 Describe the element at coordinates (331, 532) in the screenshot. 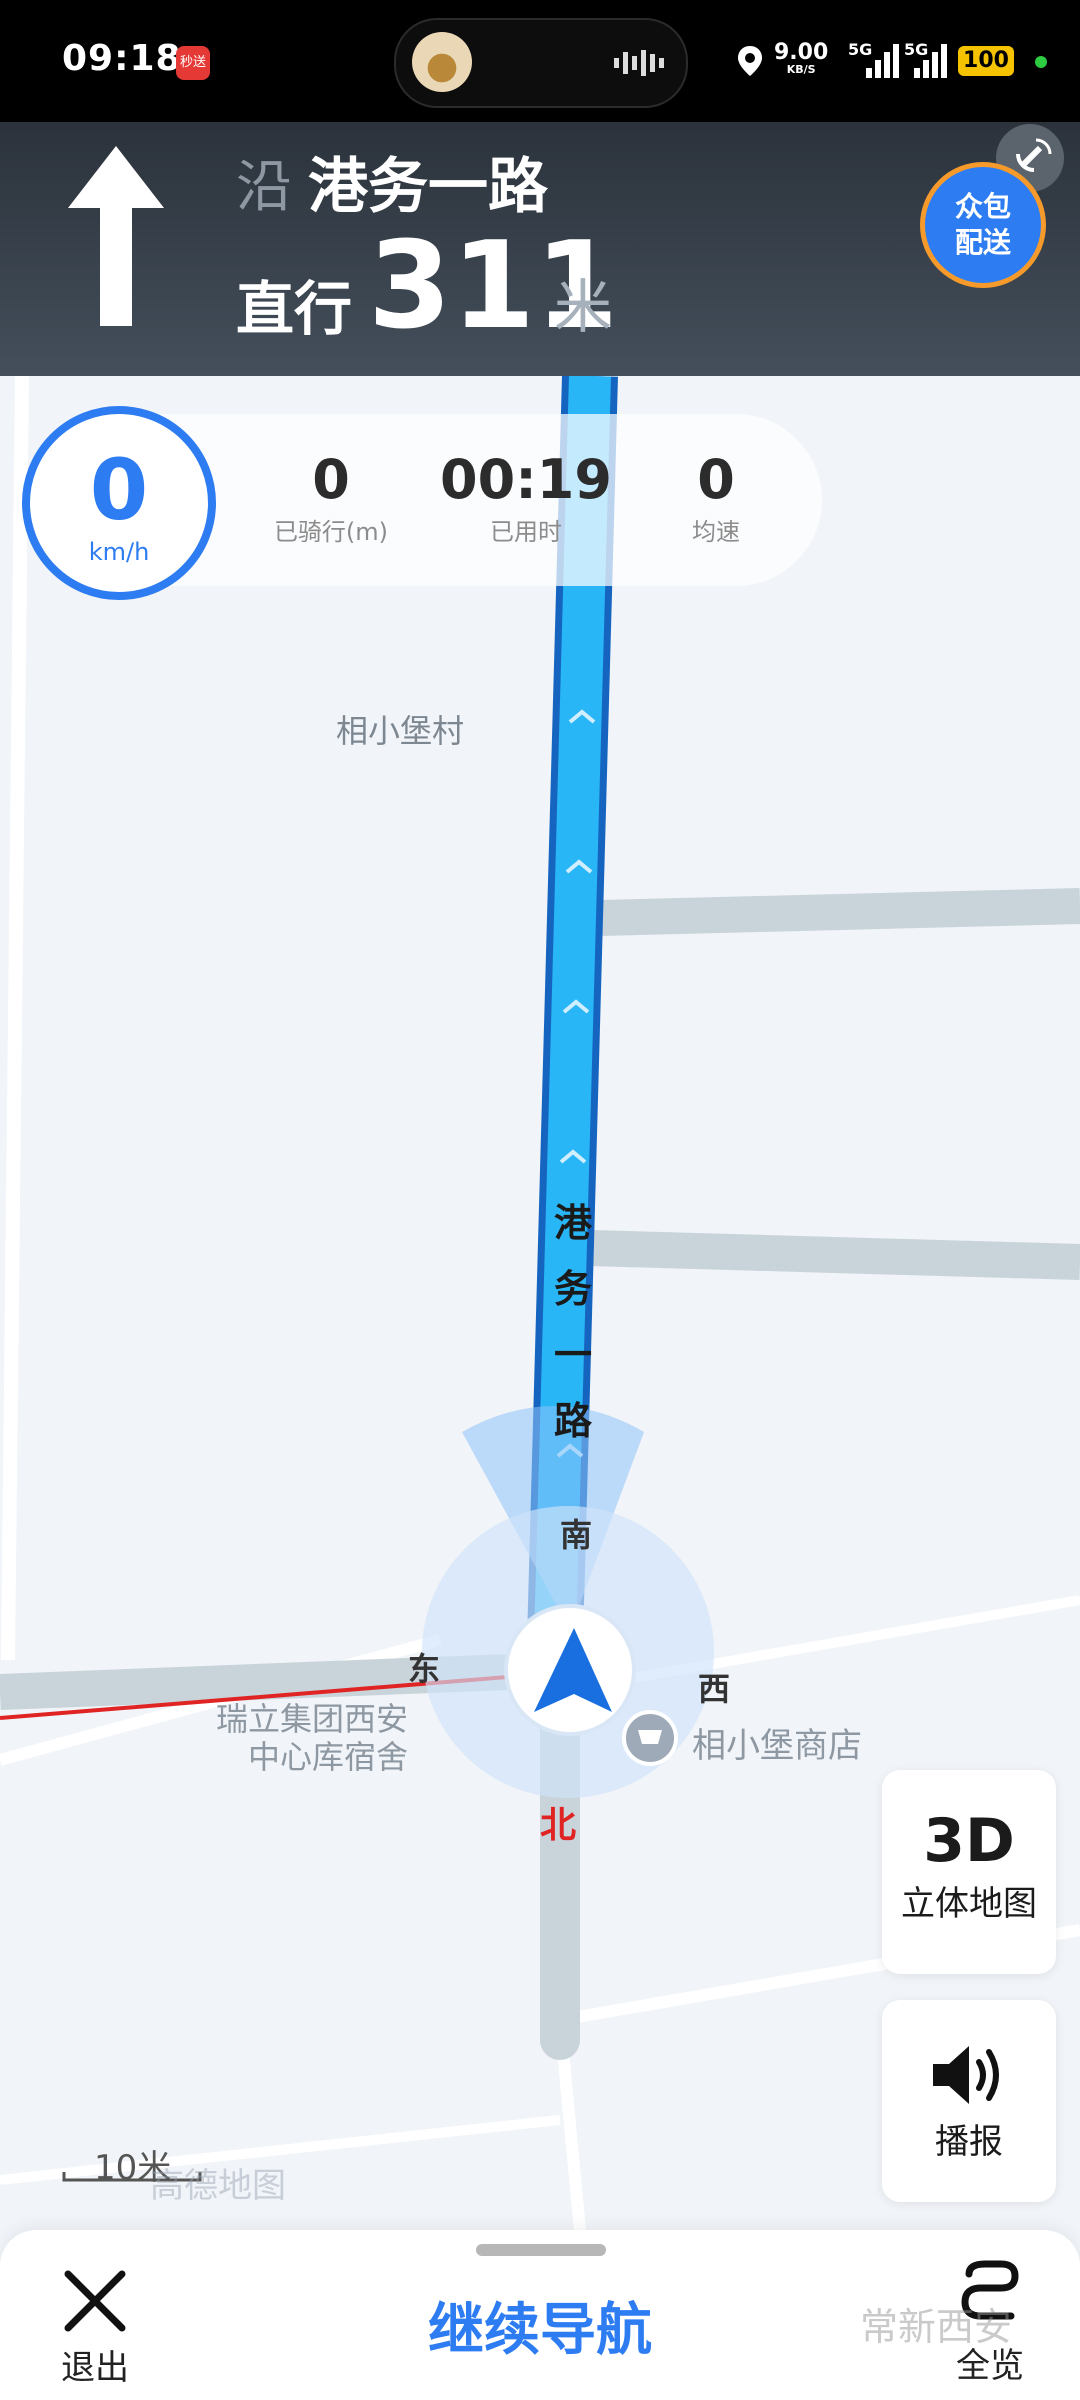

I see `ridden-label: 已骑行(m)` at that location.